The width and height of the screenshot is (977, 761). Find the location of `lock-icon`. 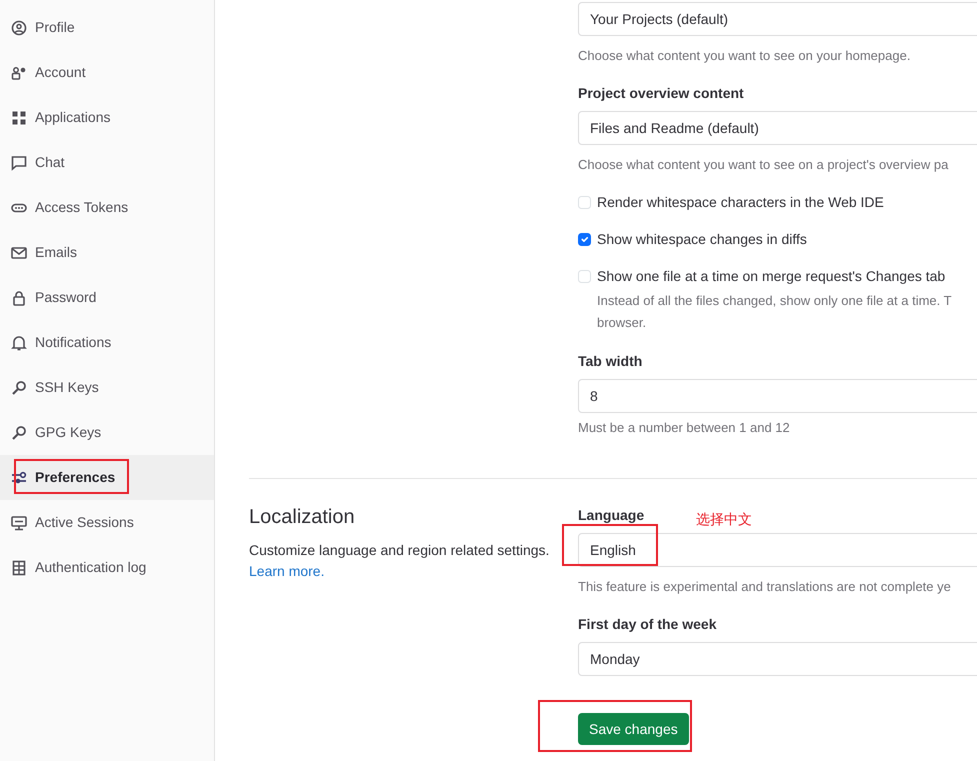

lock-icon is located at coordinates (19, 298).